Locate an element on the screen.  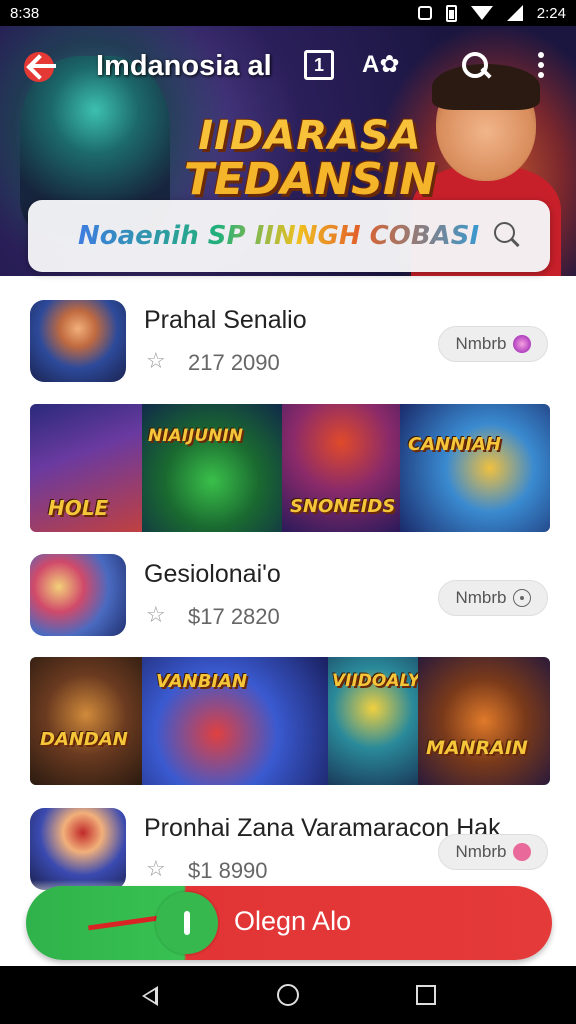
list-item: Gesiolonai'o ☆ $17 2820 Nmbrb is located at coordinates (288, 604).